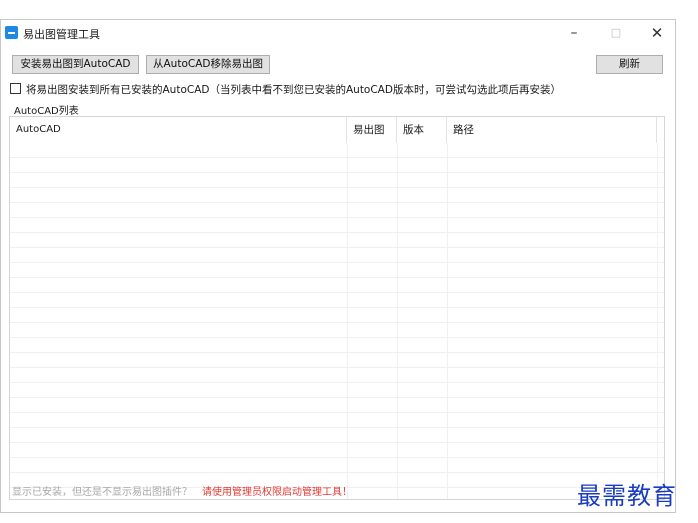  I want to click on autocad-list-label: AutoCAD列表, so click(46, 111).